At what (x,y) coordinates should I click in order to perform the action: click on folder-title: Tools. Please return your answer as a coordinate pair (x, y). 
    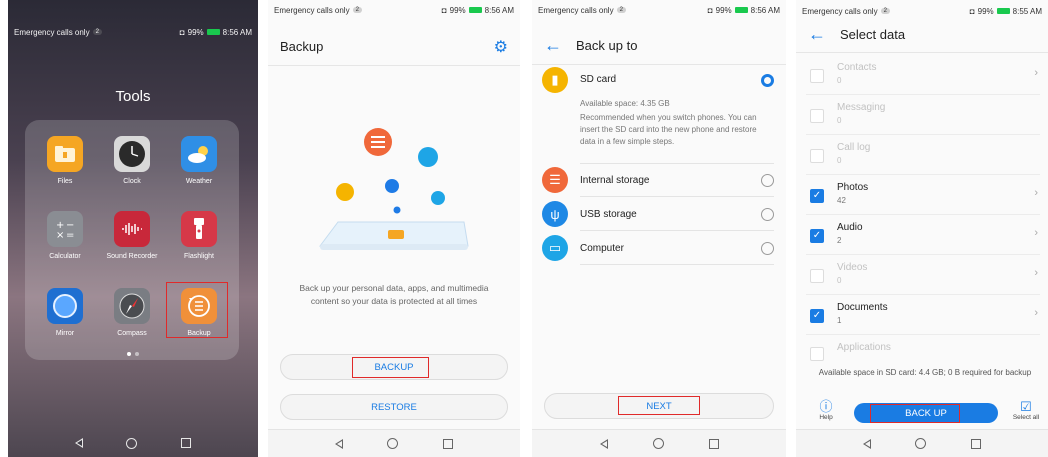
    Looking at the image, I should click on (133, 96).